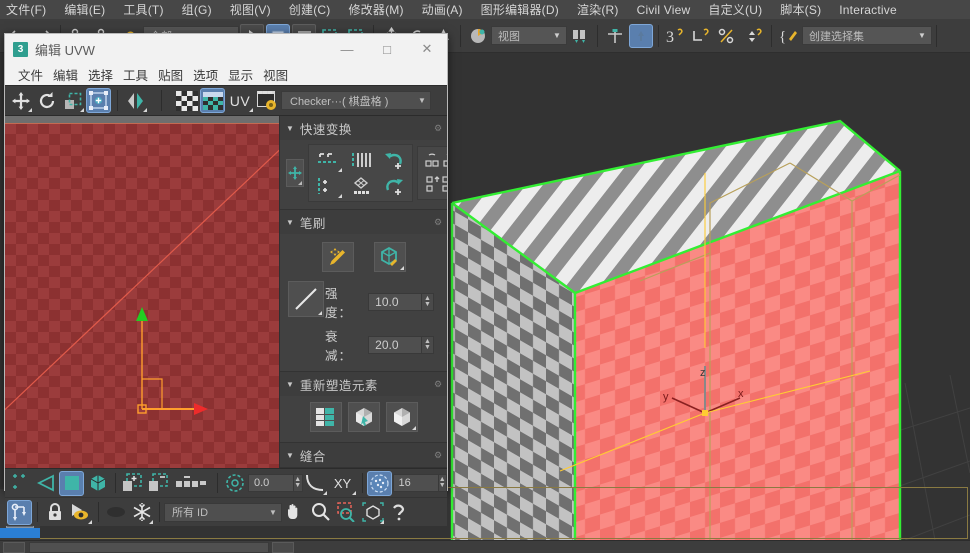  I want to click on named-selection-set-combo: 创建选择集 ▼, so click(867, 35).